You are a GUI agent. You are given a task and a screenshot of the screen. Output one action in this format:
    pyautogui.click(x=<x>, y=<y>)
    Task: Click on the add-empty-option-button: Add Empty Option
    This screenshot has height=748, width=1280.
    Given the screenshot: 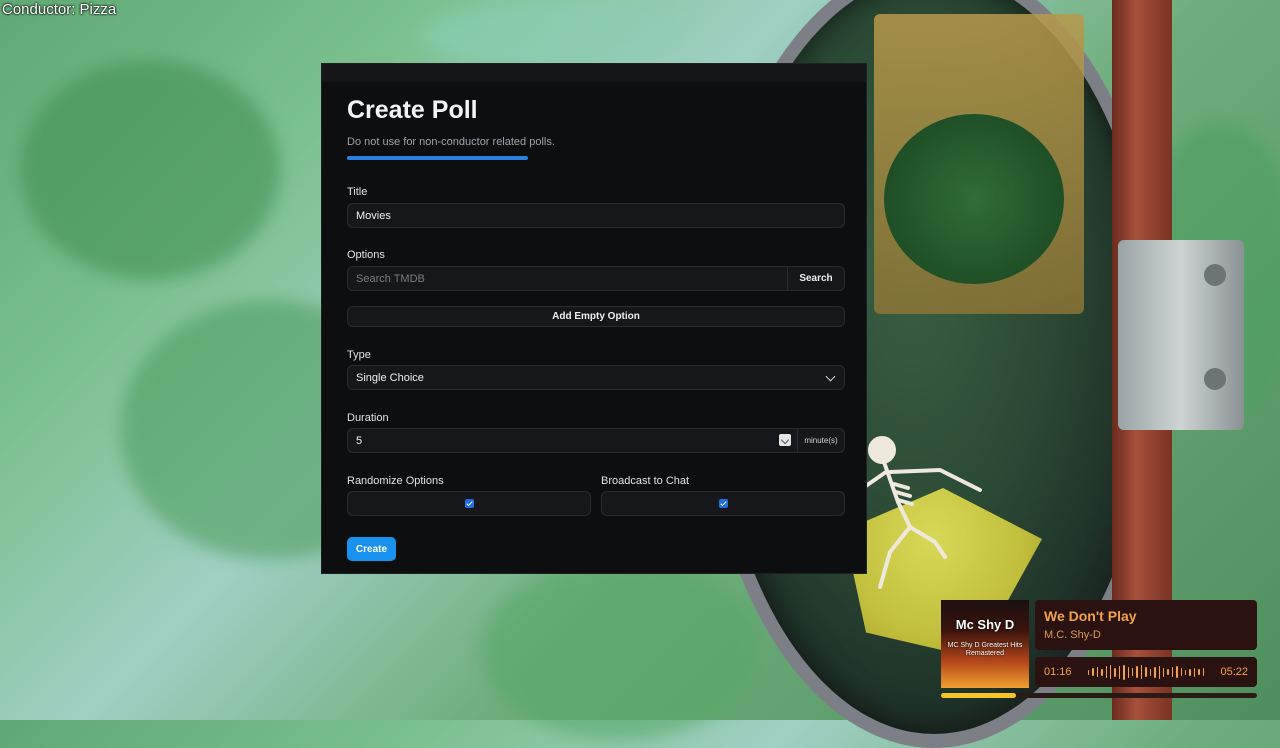 What is the action you would take?
    pyautogui.click(x=596, y=316)
    